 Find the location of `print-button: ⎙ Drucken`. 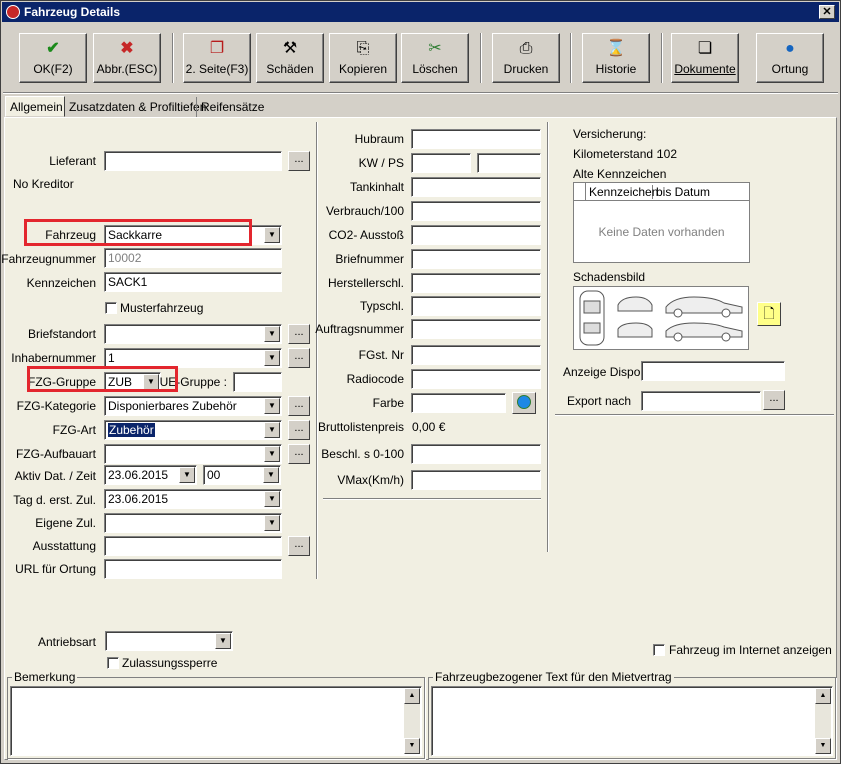

print-button: ⎙ Drucken is located at coordinates (526, 58).